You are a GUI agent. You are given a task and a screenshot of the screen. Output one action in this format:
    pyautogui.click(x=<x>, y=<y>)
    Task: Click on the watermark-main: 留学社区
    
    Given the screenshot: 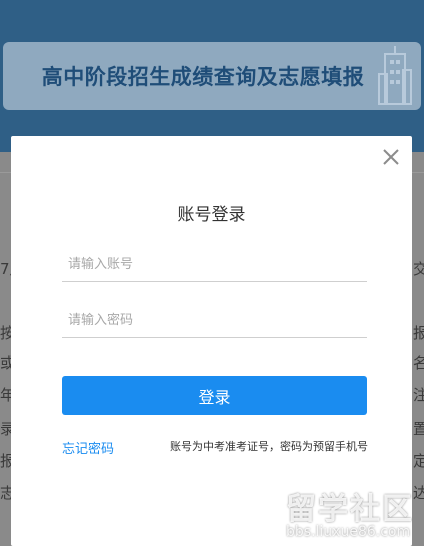 What is the action you would take?
    pyautogui.click(x=350, y=509)
    